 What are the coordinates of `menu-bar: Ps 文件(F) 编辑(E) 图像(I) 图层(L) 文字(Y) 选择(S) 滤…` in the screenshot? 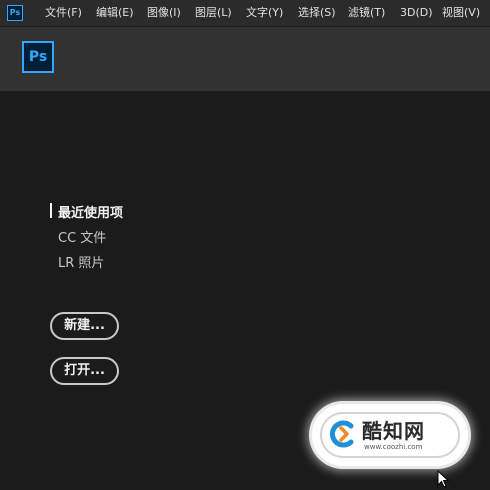 It's located at (245, 13).